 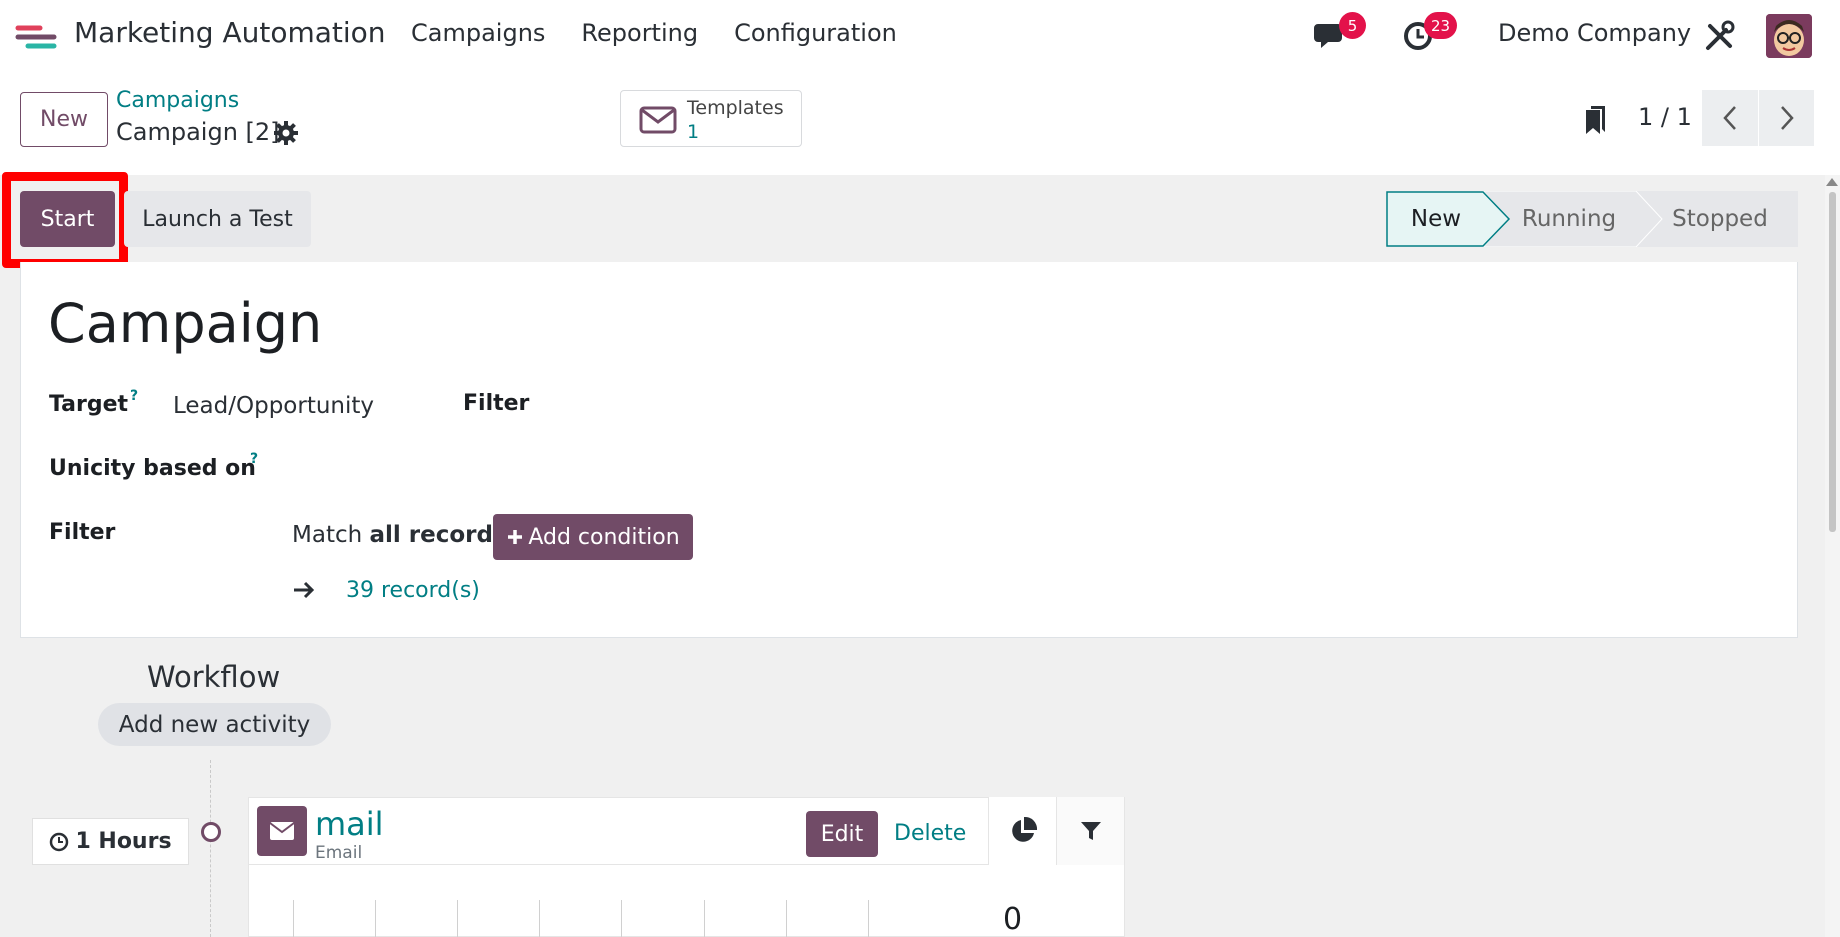 I want to click on app-logo-icon, so click(x=37, y=37).